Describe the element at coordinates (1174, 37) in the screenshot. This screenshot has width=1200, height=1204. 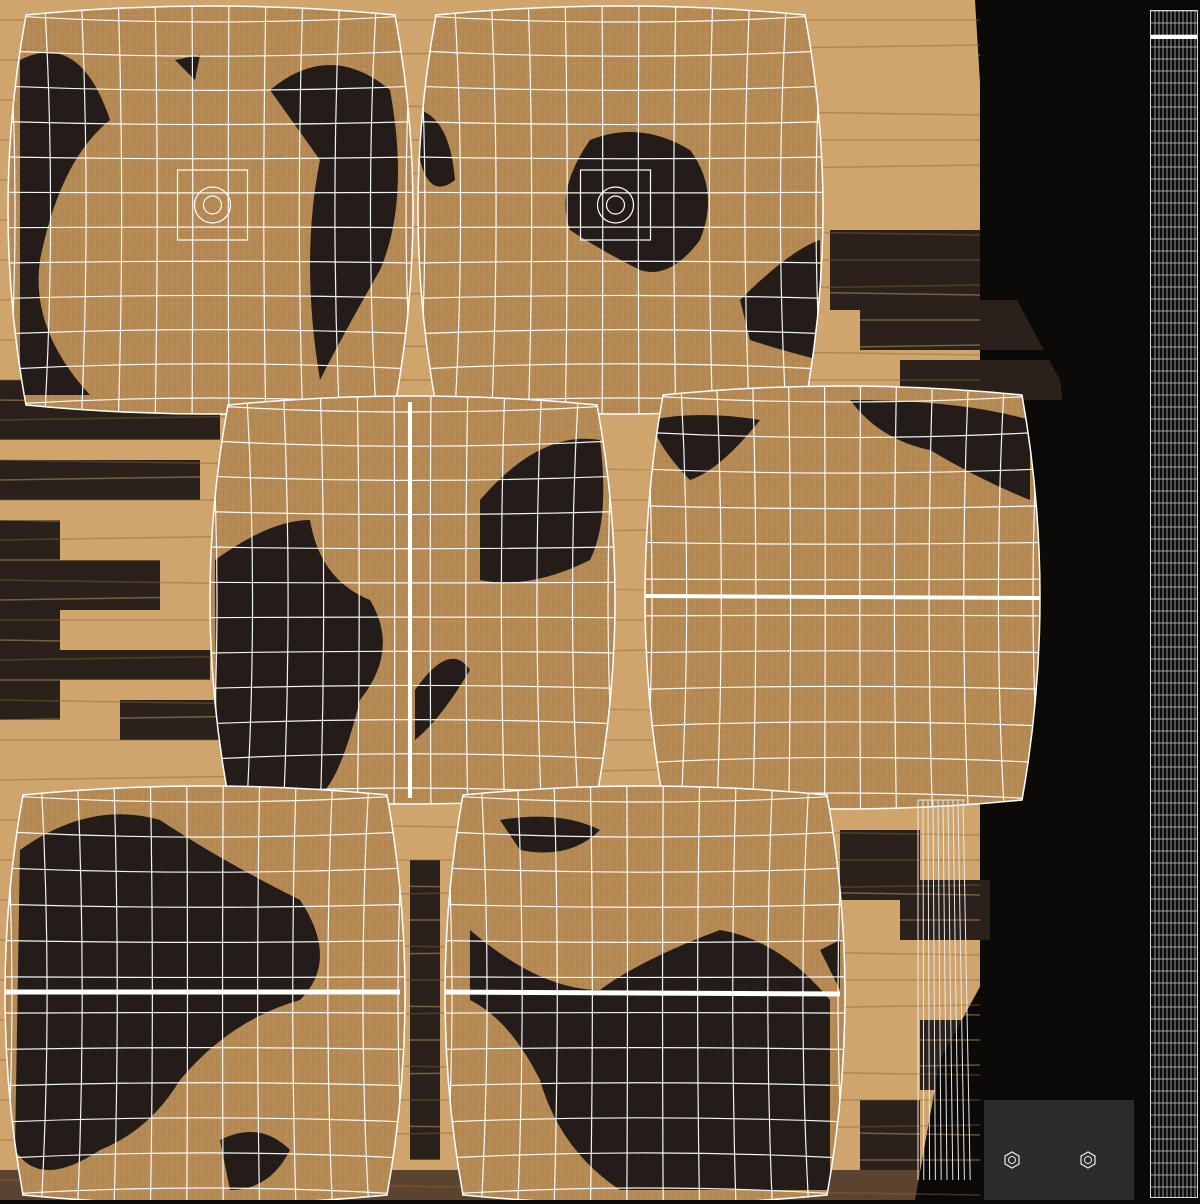
I see `strip-seam` at that location.